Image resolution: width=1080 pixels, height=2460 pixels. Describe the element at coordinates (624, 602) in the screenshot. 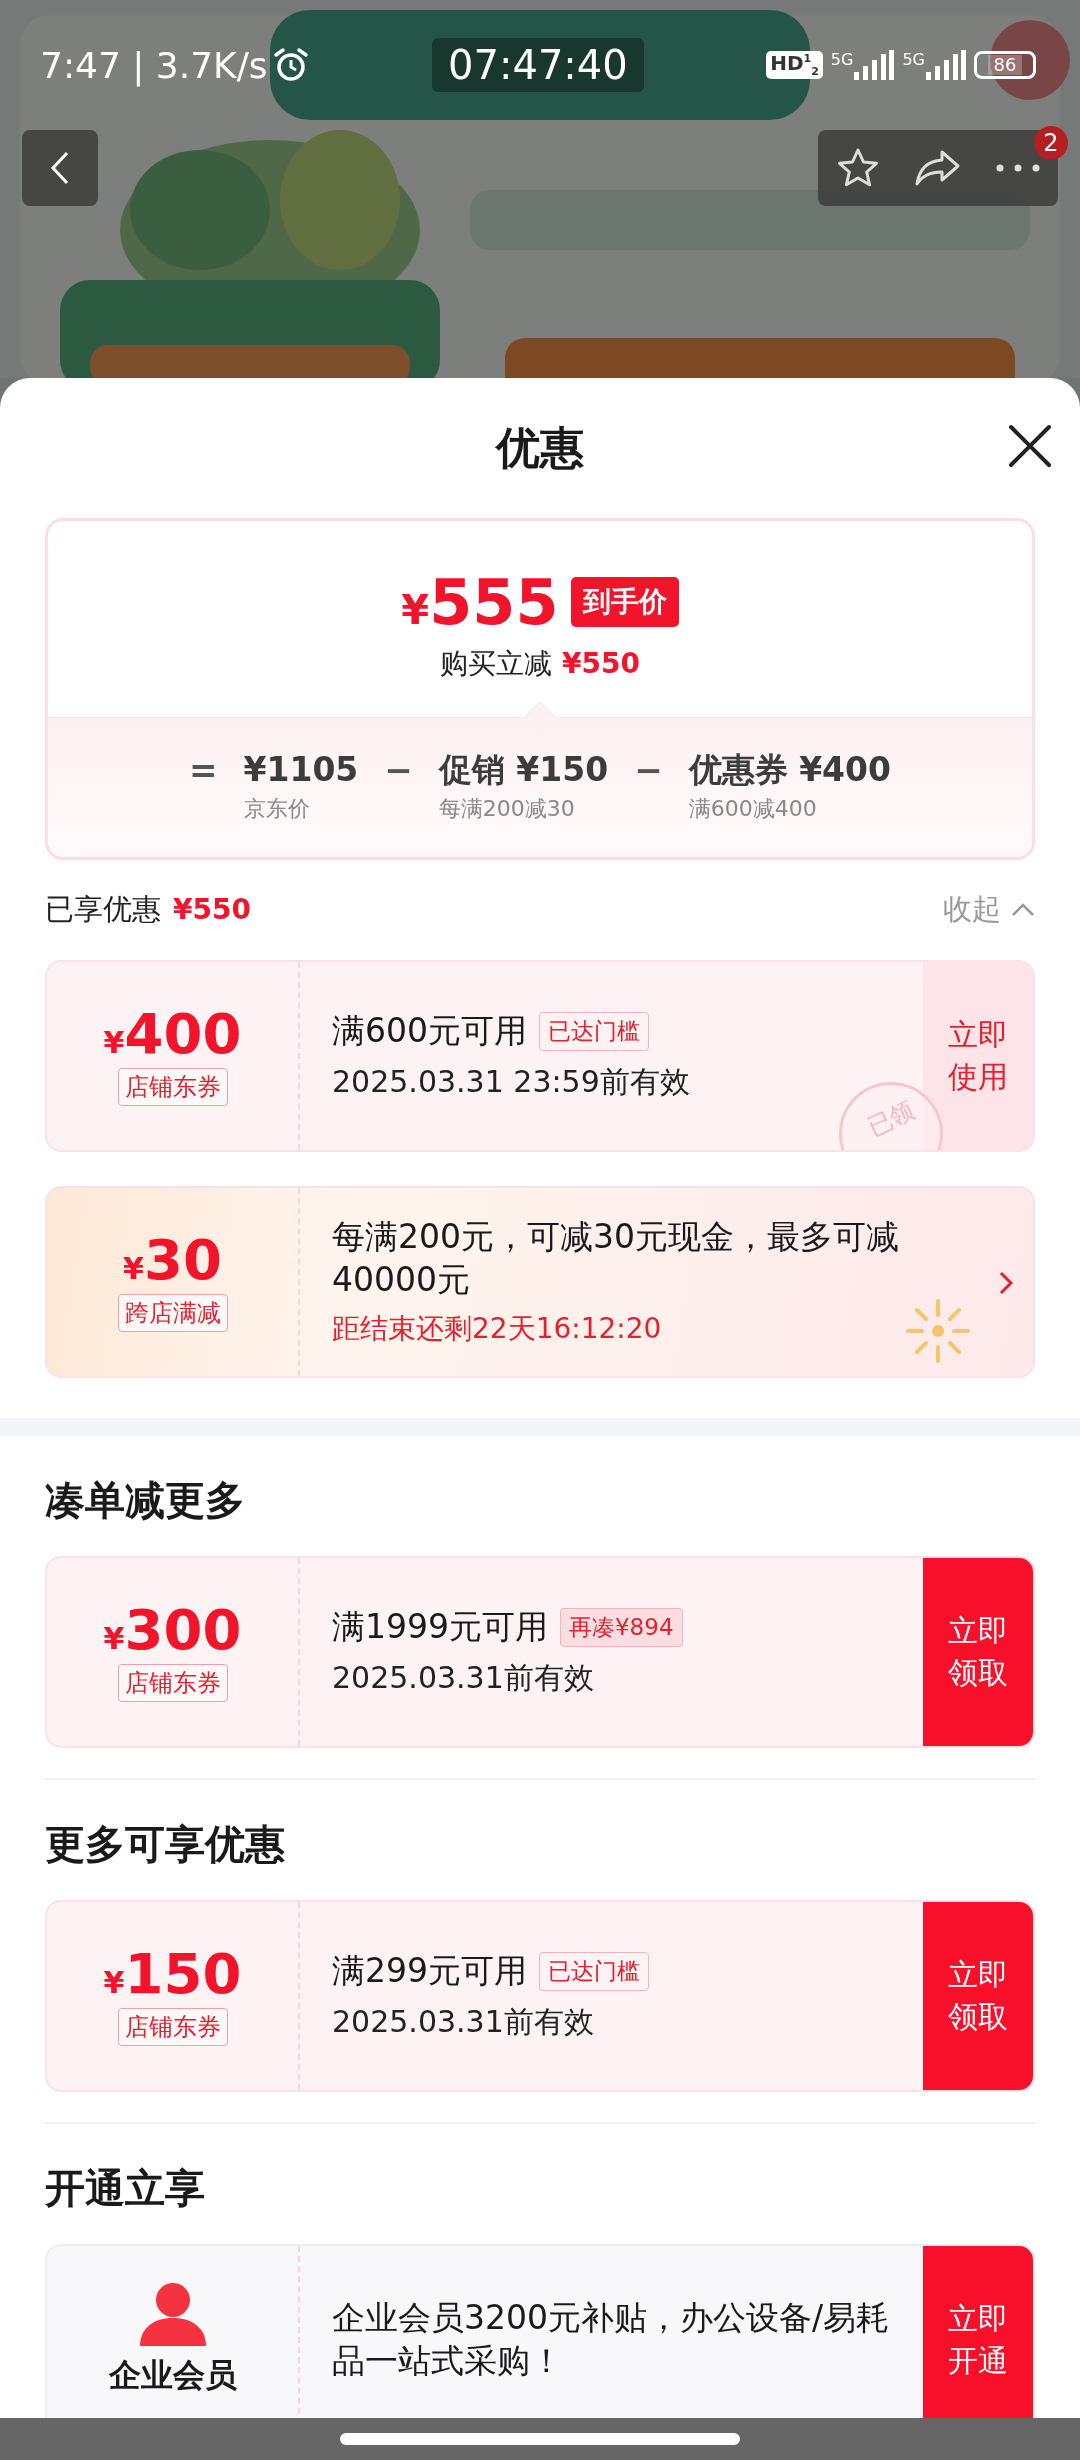

I see `price-tag: 到手价` at that location.